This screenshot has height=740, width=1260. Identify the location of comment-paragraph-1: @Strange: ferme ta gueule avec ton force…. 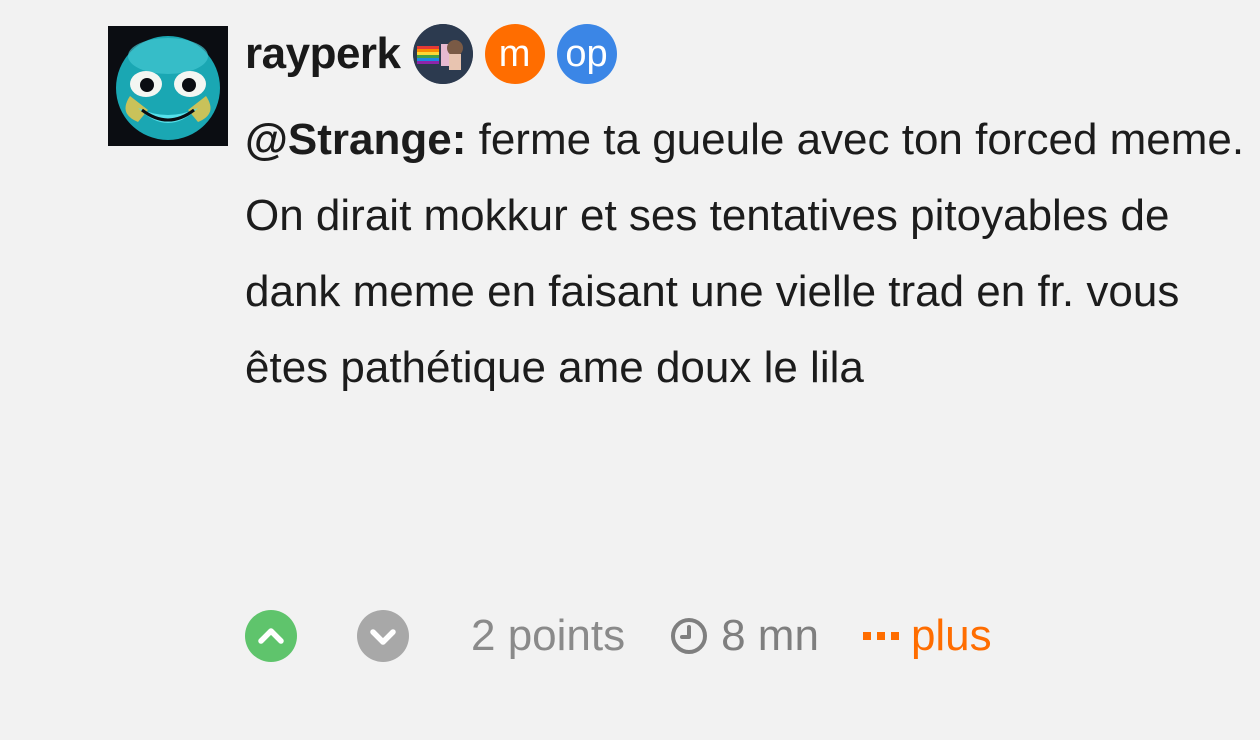
(745, 140).